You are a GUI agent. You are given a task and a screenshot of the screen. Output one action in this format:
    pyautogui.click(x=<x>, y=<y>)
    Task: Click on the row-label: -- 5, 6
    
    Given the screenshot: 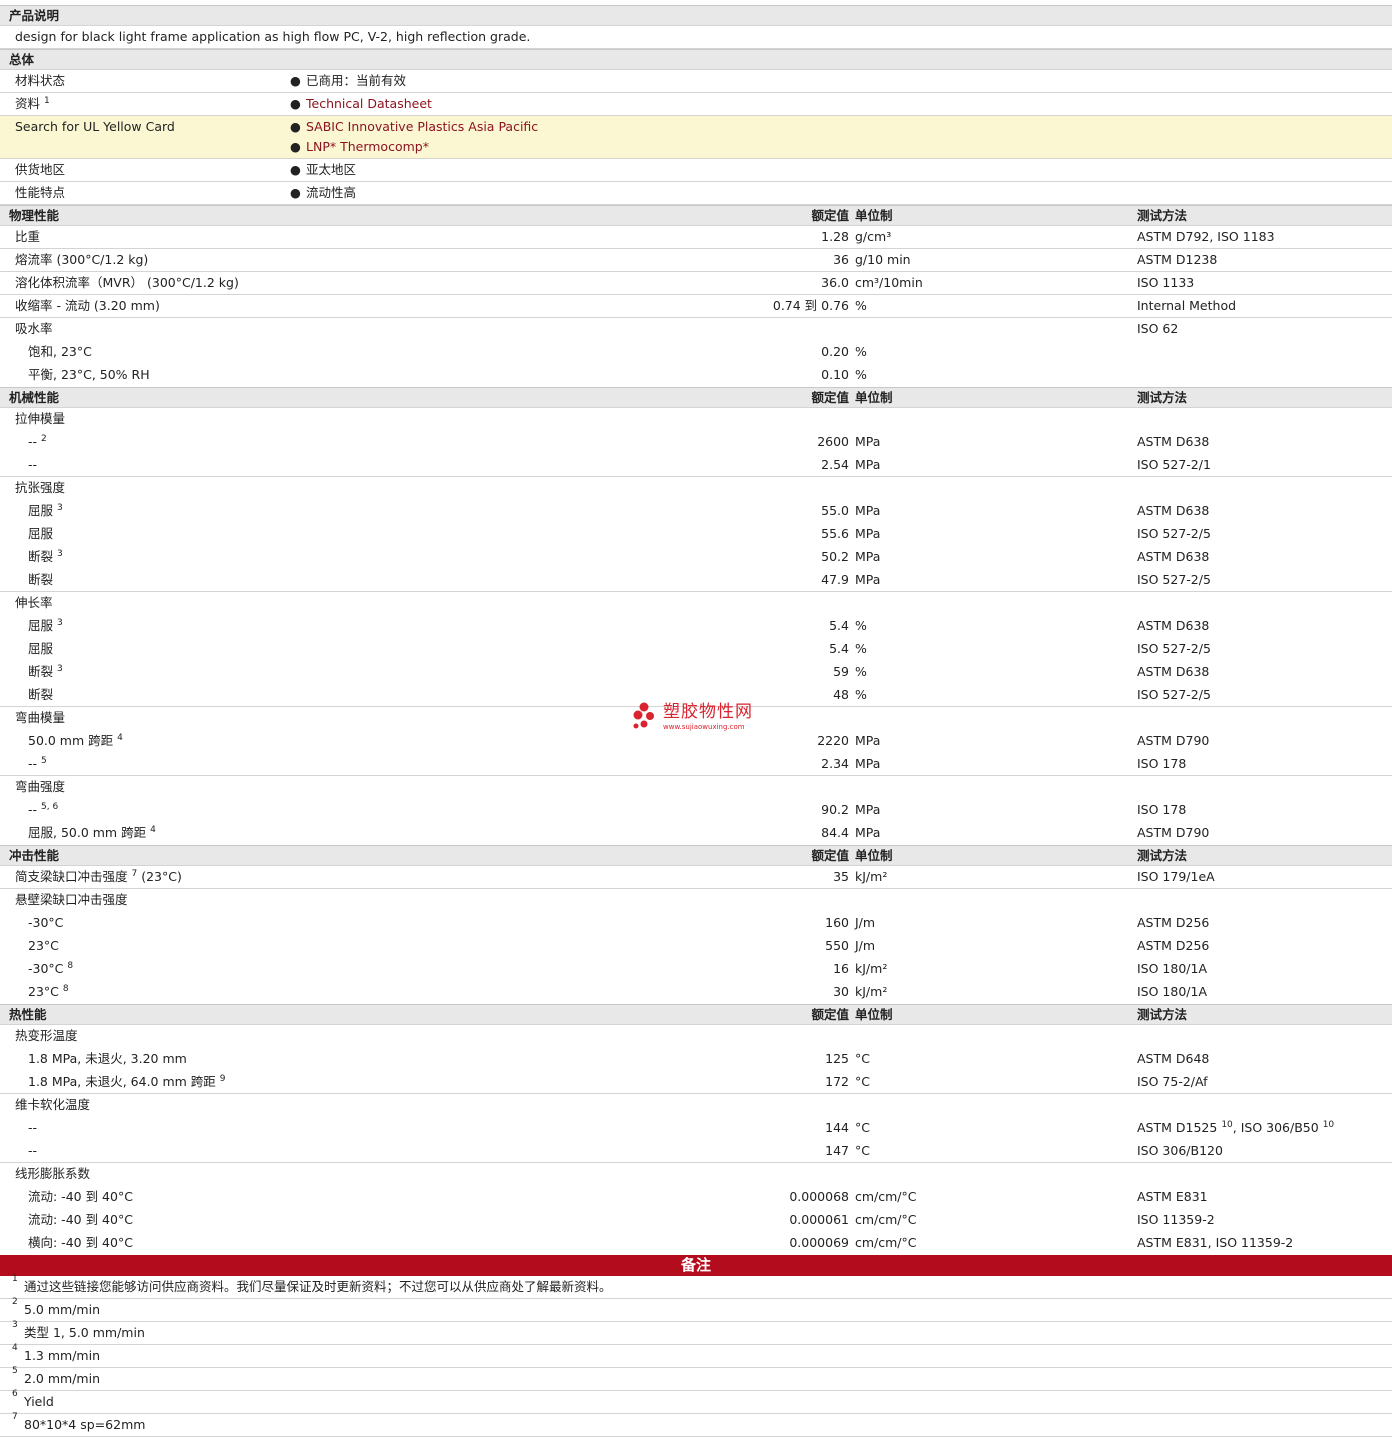 What is the action you would take?
    pyautogui.click(x=43, y=809)
    